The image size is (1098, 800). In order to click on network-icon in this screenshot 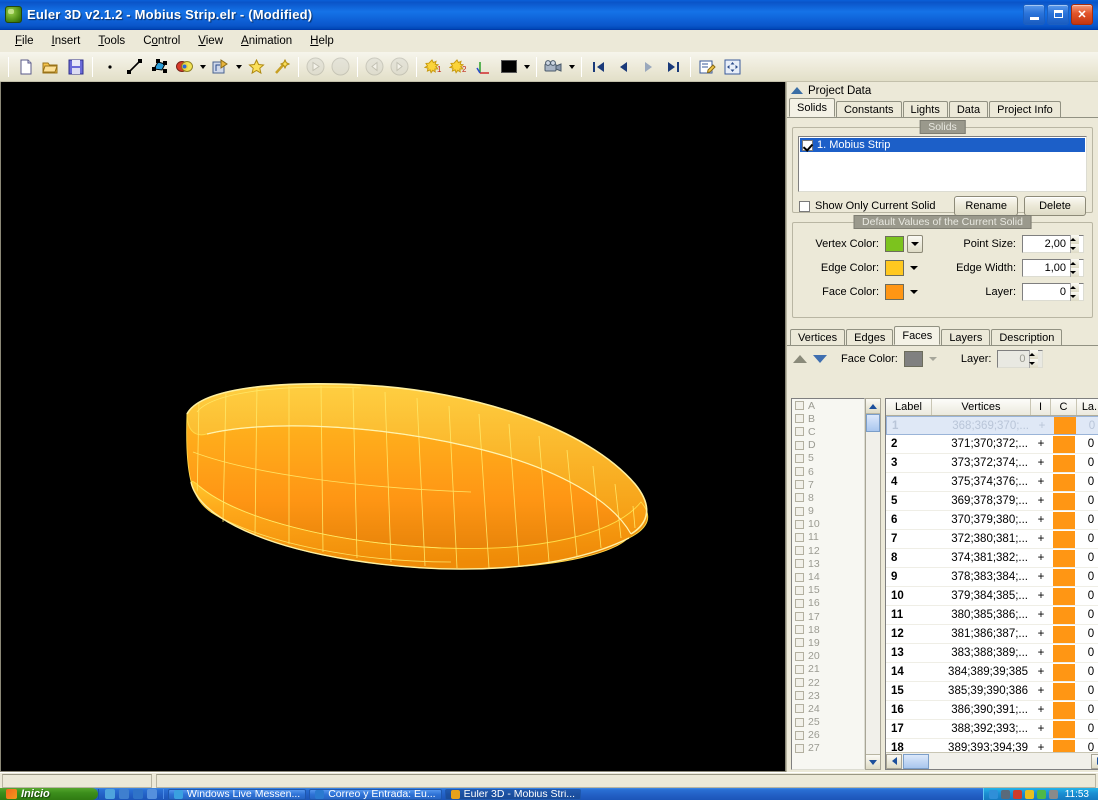, I will do `click(1017, 794)`.